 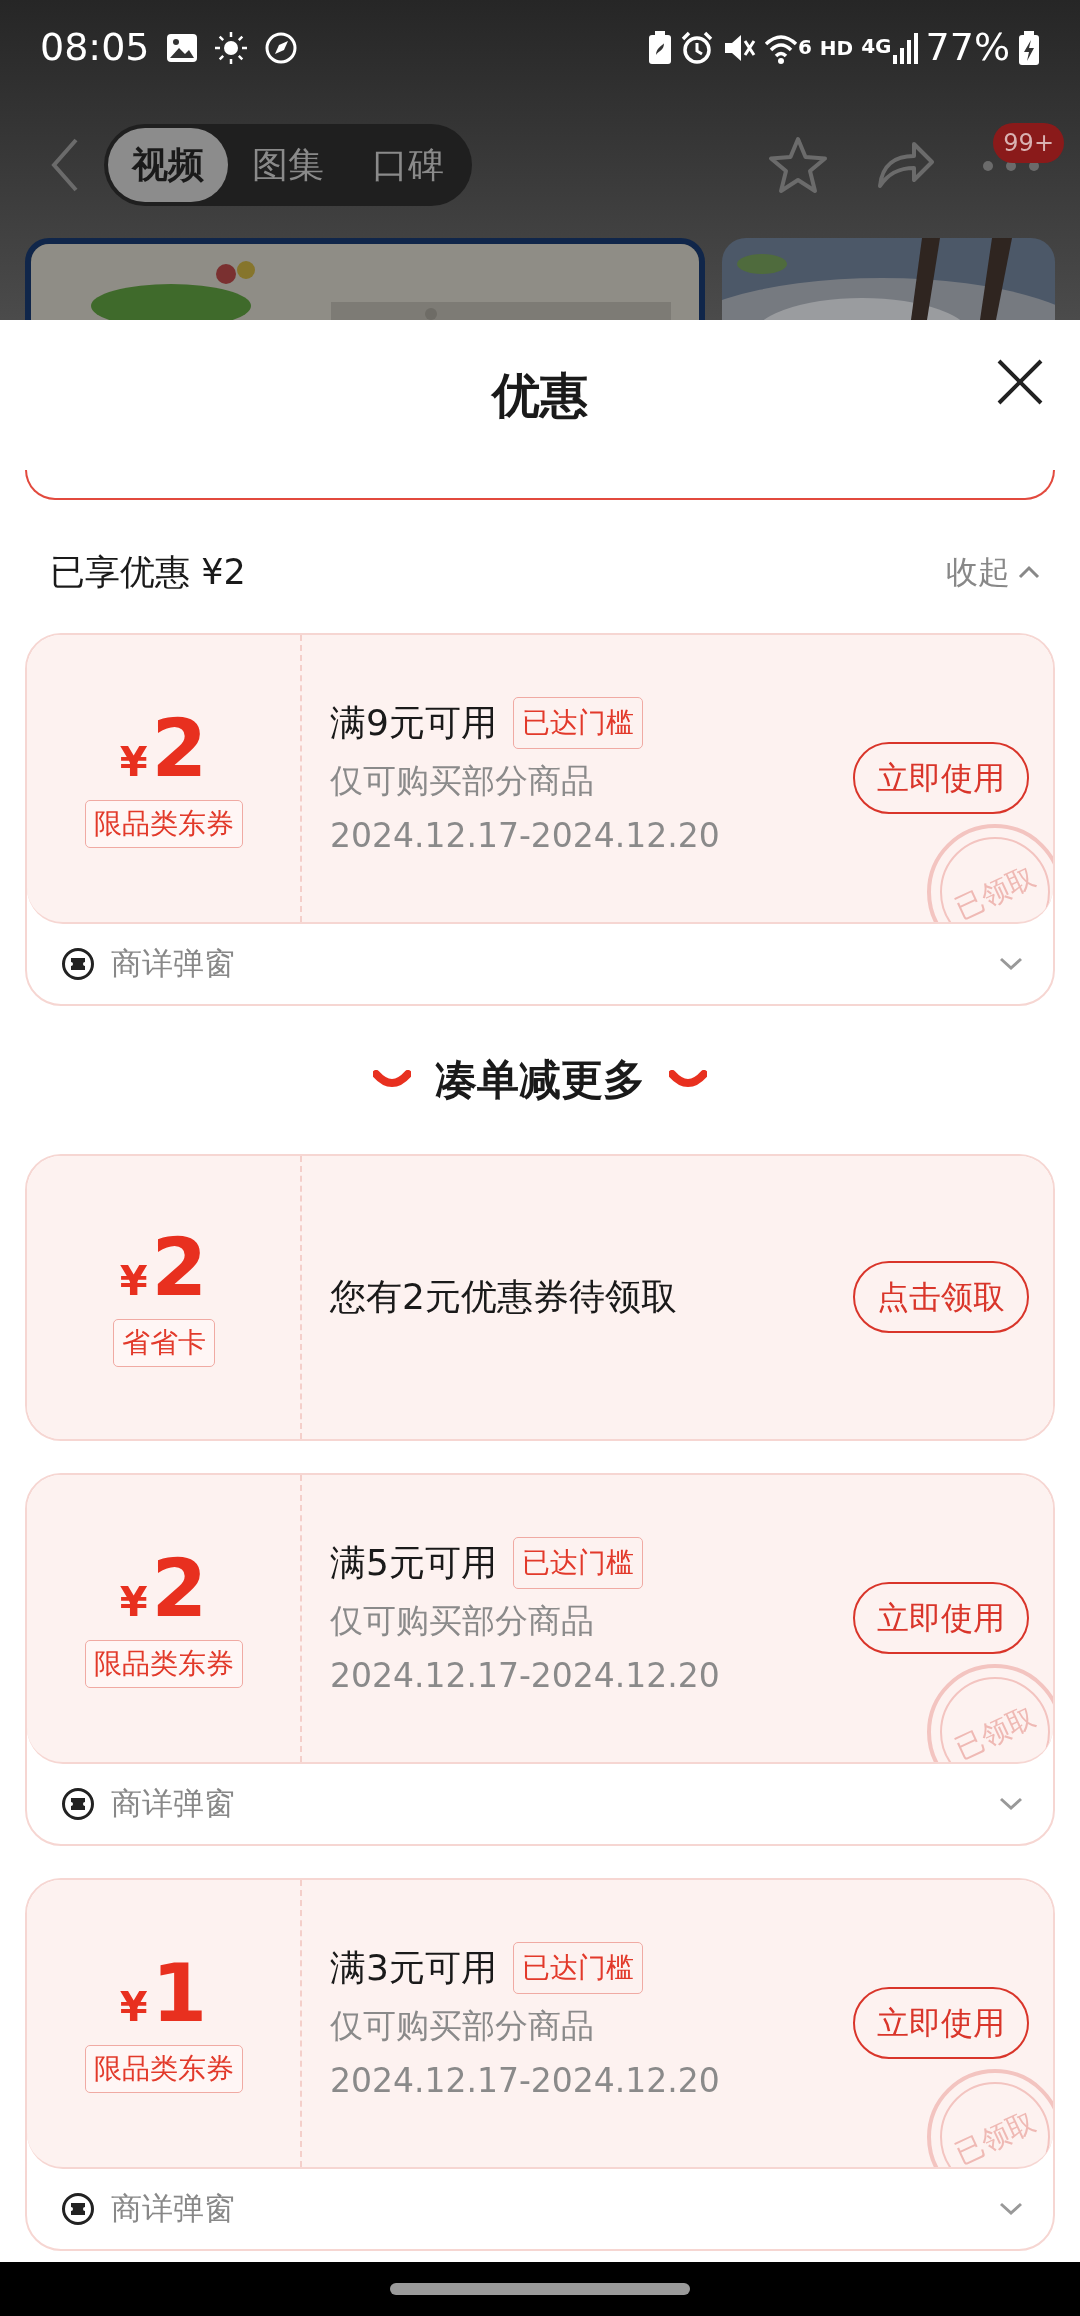 I want to click on star-icon, so click(x=798, y=165).